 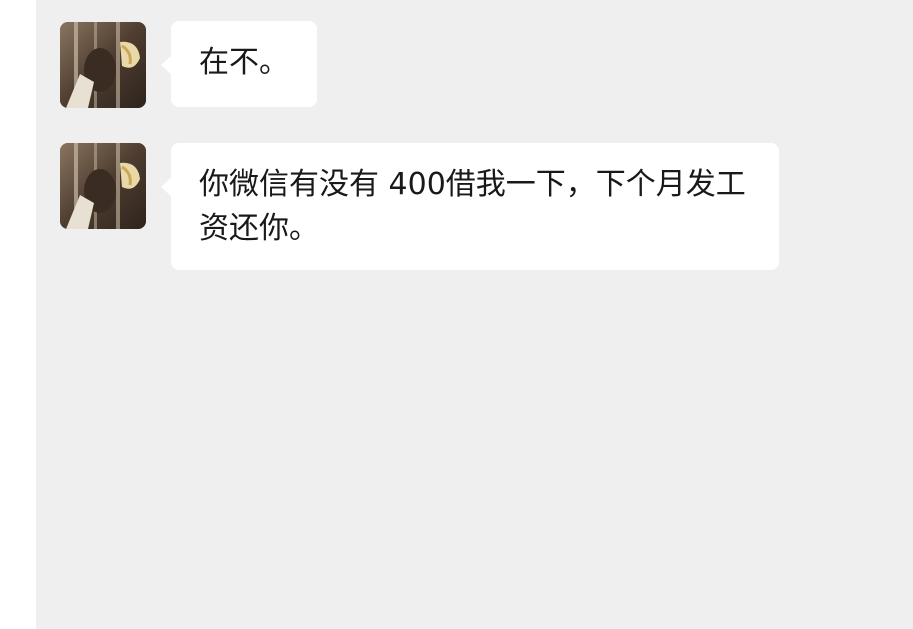 I want to click on message-bubble: 你微信有没有 400借我一下，下个月发工资还你。, so click(x=470, y=206).